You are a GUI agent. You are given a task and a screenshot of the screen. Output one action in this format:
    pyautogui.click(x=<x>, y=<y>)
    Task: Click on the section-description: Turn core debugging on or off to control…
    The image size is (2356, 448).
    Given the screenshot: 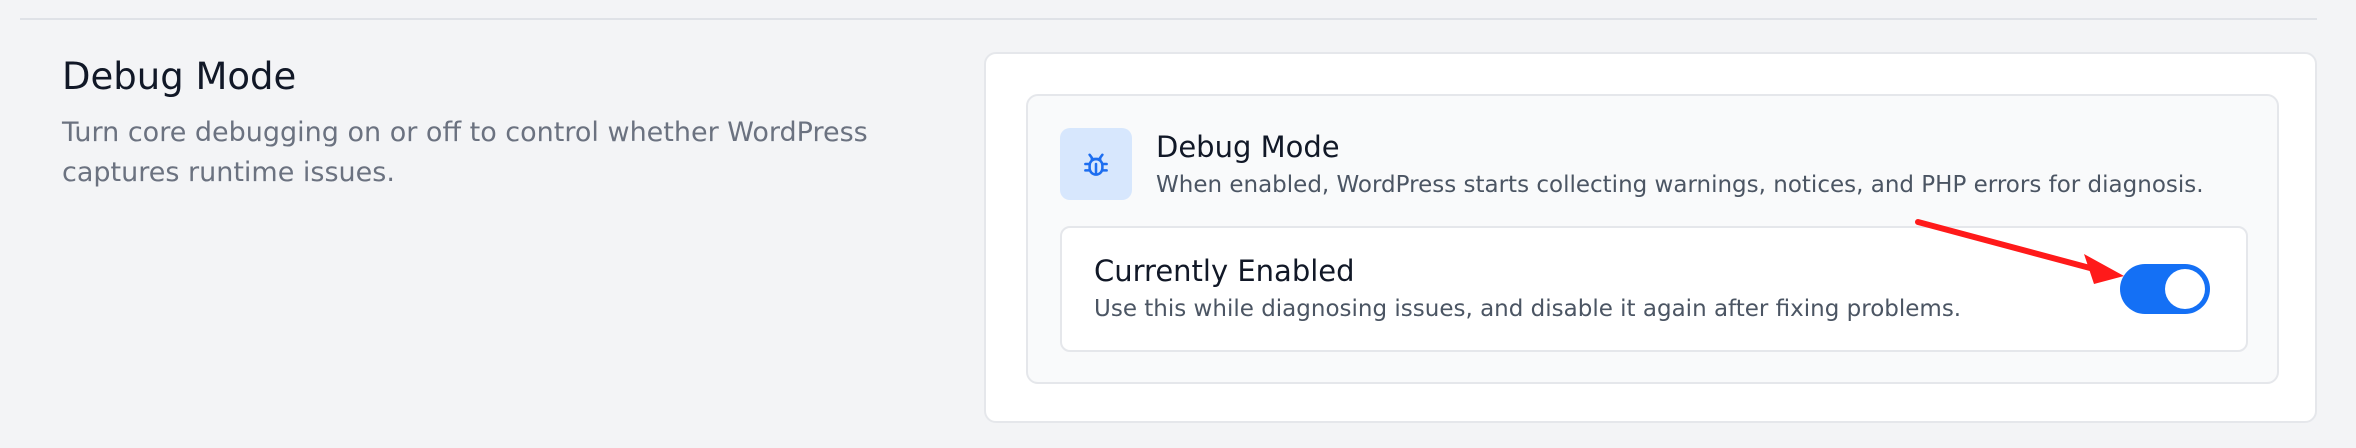 What is the action you would take?
    pyautogui.click(x=465, y=152)
    